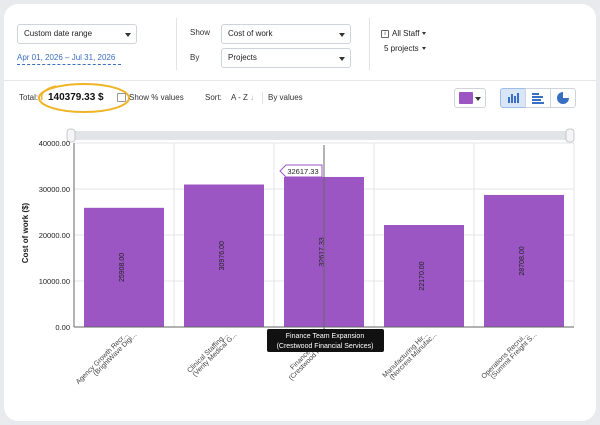 The height and width of the screenshot is (425, 600). Describe the element at coordinates (222, 255) in the screenshot. I see `bar-value-label: 30976.00` at that location.